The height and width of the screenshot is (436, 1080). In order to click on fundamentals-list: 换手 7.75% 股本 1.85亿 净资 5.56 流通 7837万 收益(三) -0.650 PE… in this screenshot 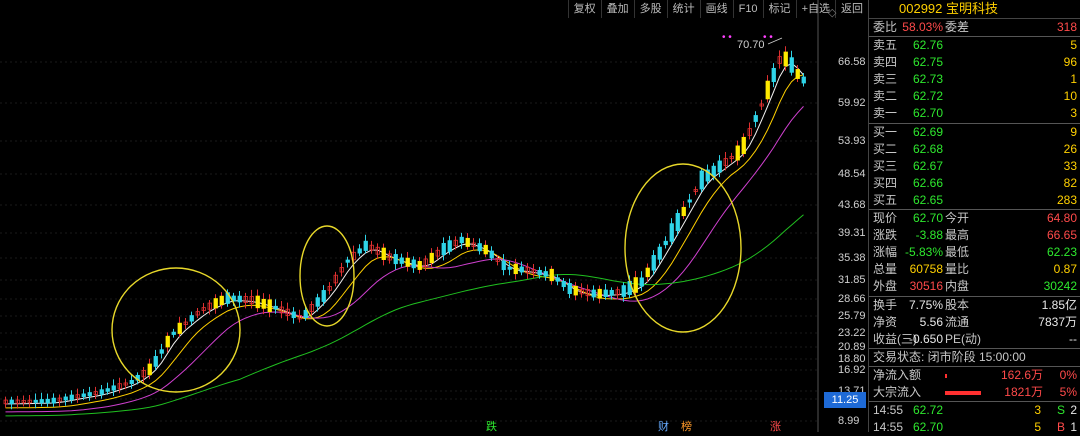, I will do `click(974, 322)`.